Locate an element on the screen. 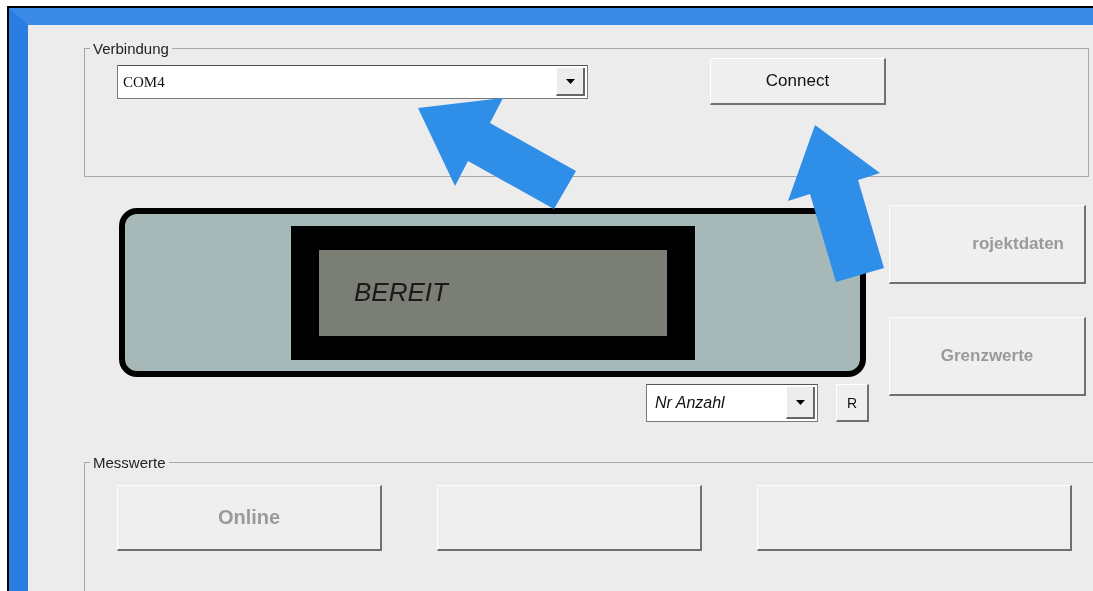 Image resolution: width=1093 pixels, height=591 pixels. group-title: Verbindung is located at coordinates (131, 48).